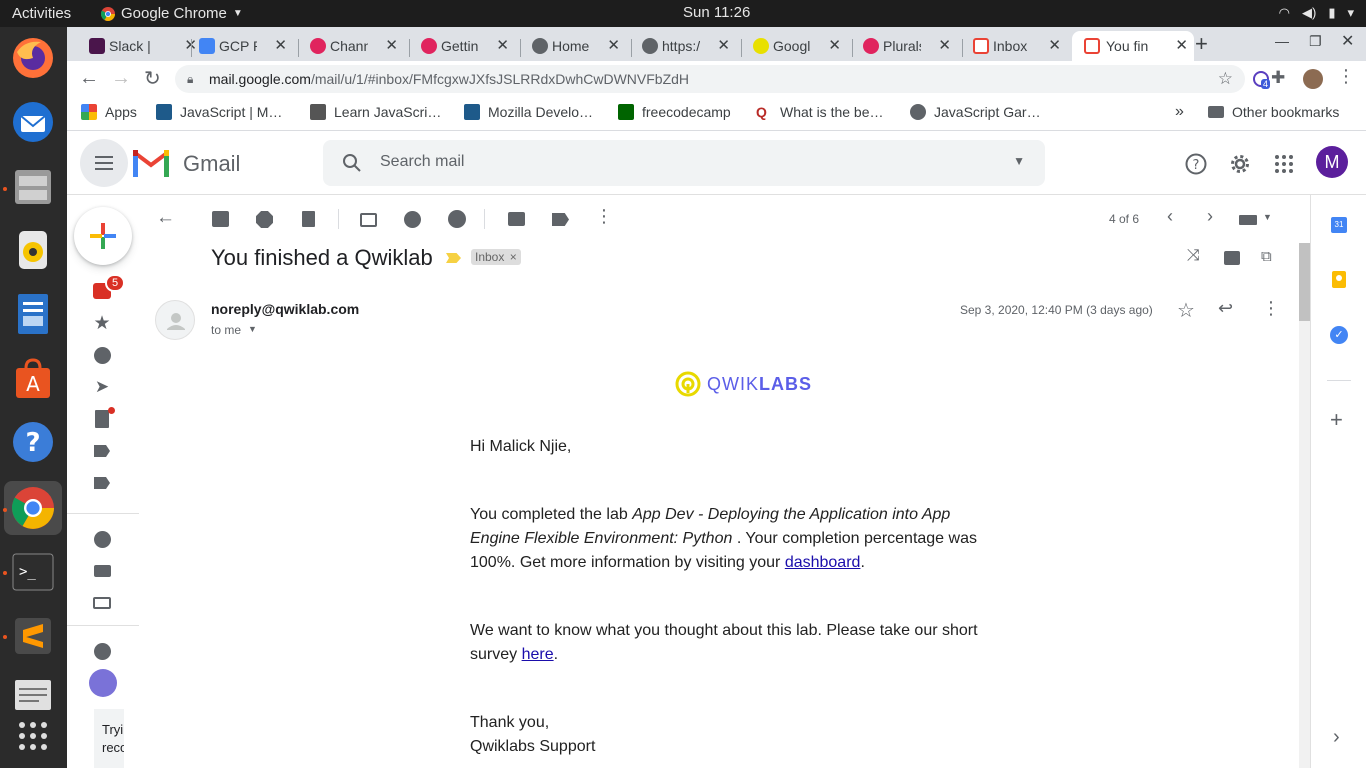  What do you see at coordinates (1336, 737) in the screenshot?
I see `expand-panel-icon: ›` at bounding box center [1336, 737].